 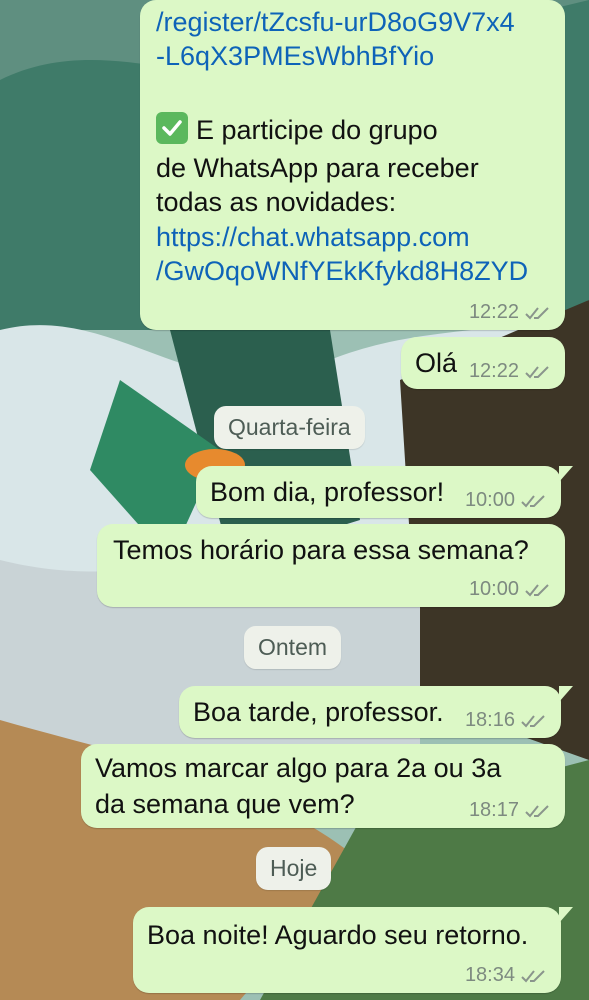 What do you see at coordinates (331, 565) in the screenshot?
I see `message-bubble-horario: Temos horário para essa semana? 10:00` at bounding box center [331, 565].